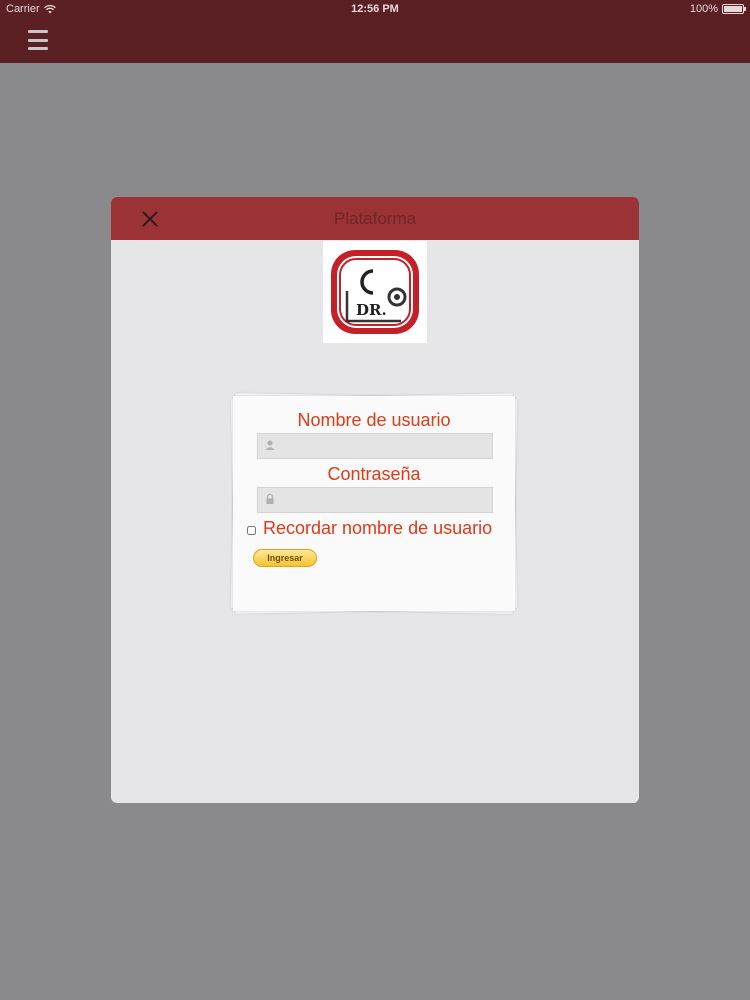  I want to click on logo-icon: DR., so click(375, 292).